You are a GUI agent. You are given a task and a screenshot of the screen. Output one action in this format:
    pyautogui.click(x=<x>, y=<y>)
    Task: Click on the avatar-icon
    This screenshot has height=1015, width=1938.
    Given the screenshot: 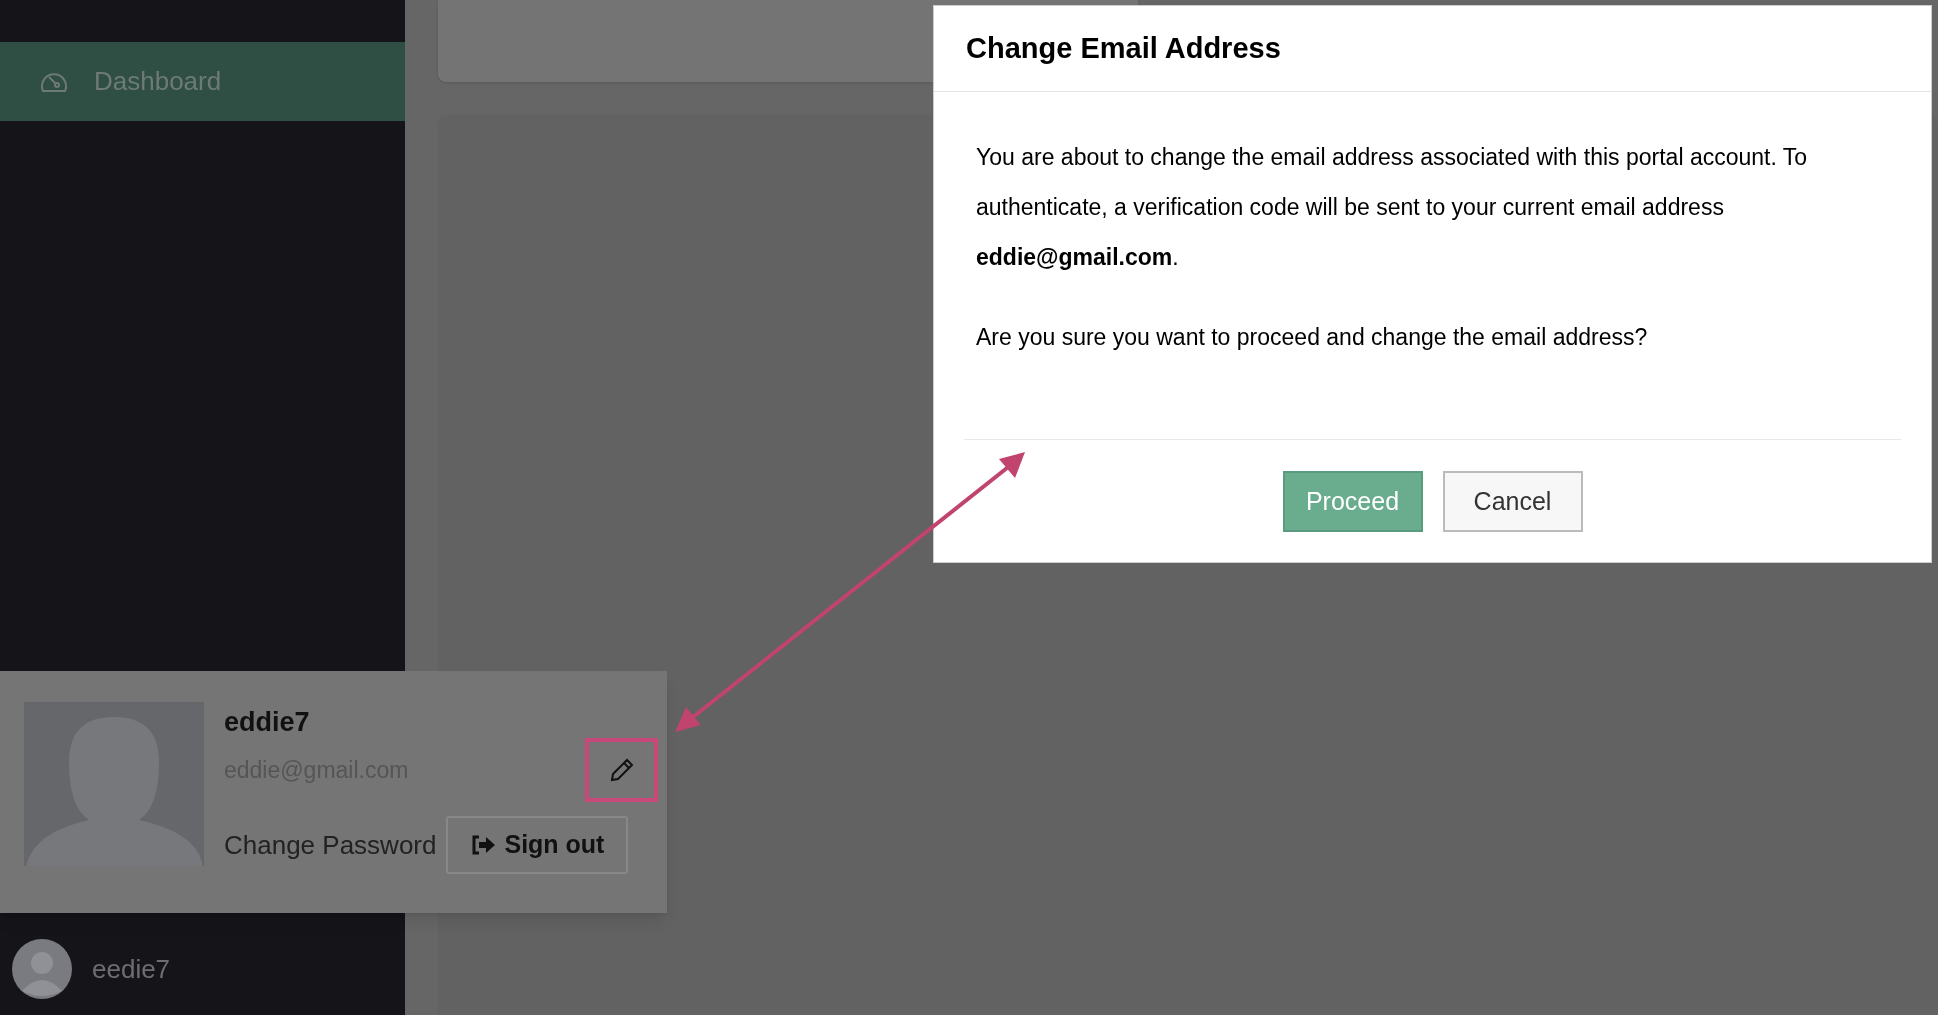 What is the action you would take?
    pyautogui.click(x=42, y=969)
    